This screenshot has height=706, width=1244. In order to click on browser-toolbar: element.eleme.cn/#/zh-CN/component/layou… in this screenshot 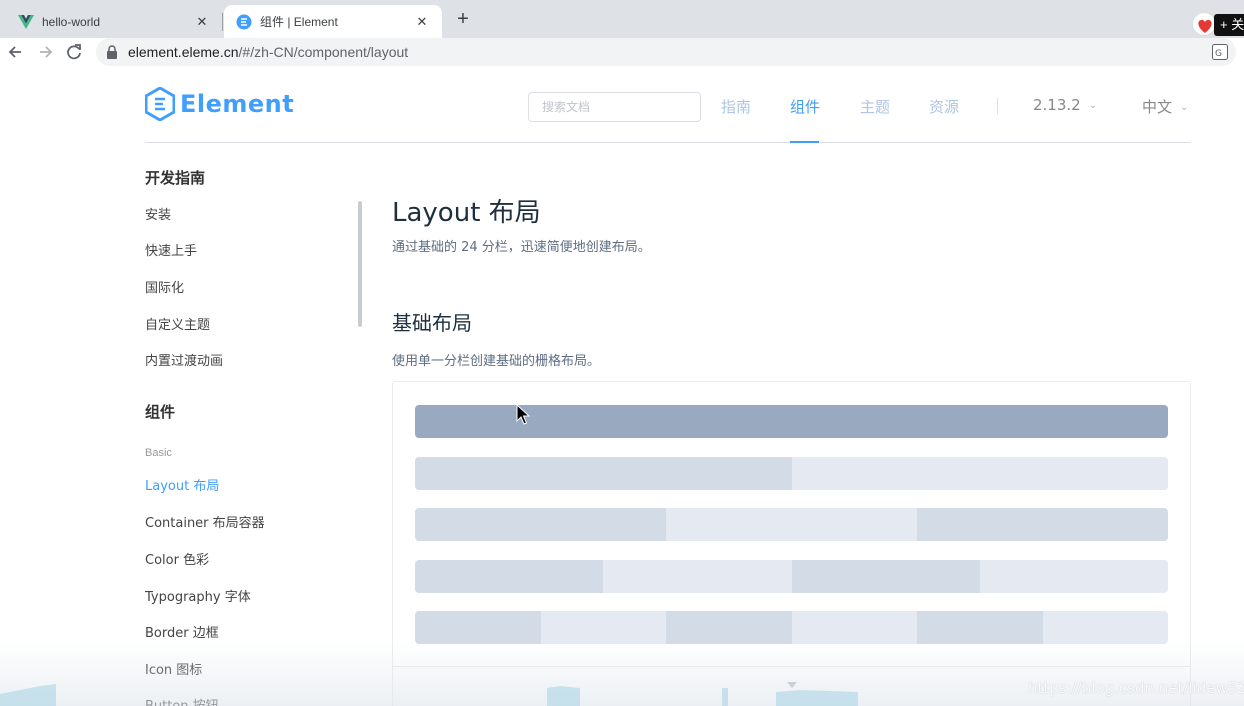, I will do `click(622, 52)`.